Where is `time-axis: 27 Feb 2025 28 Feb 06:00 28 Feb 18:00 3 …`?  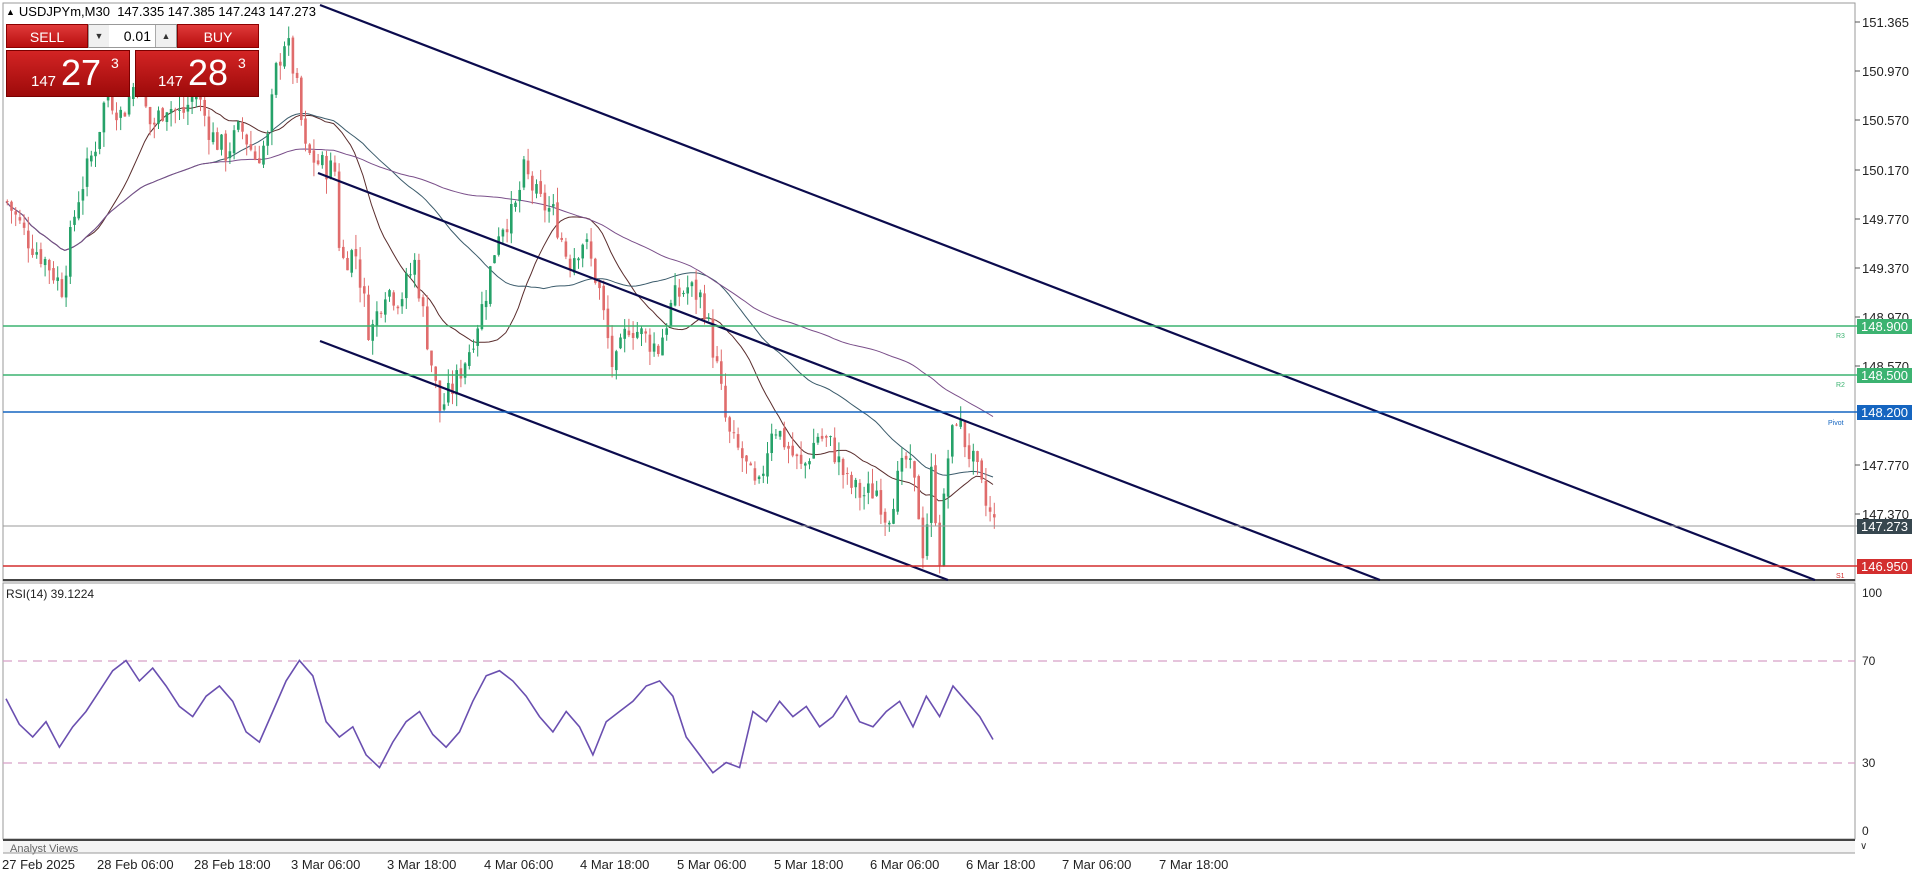 time-axis: 27 Feb 2025 28 Feb 06:00 28 Feb 18:00 3 … is located at coordinates (928, 862).